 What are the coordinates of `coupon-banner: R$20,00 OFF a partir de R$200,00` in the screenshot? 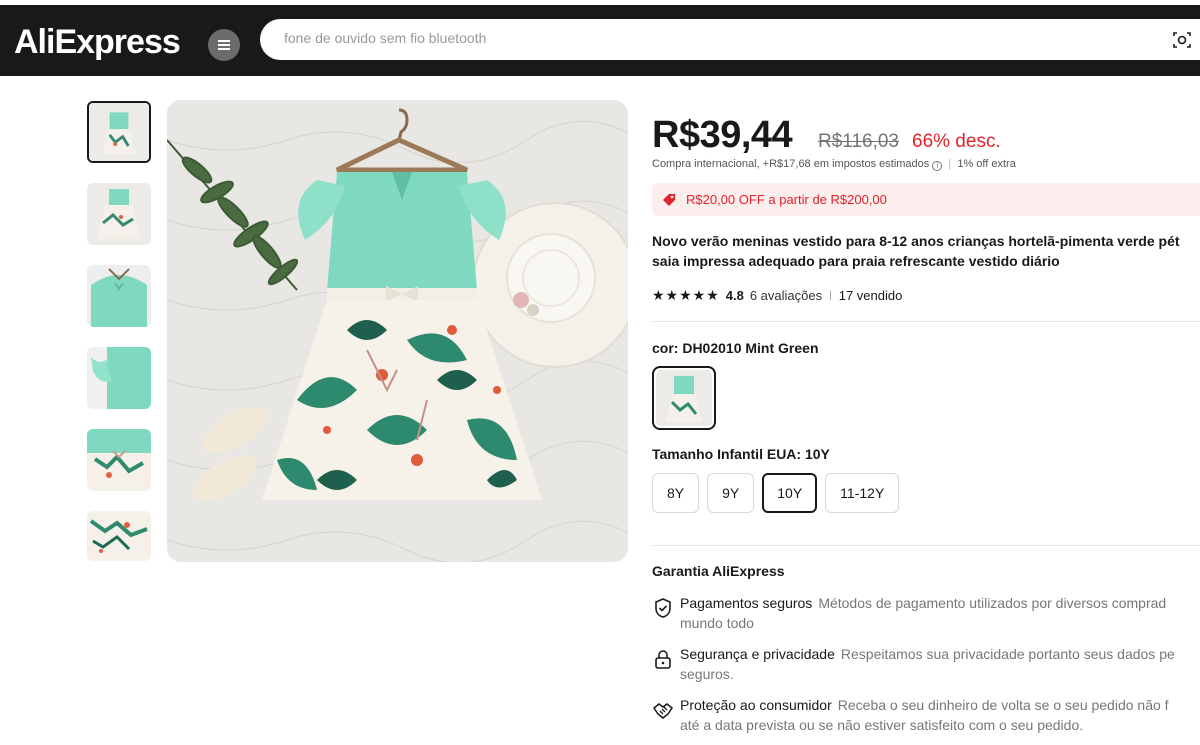 It's located at (926, 199).